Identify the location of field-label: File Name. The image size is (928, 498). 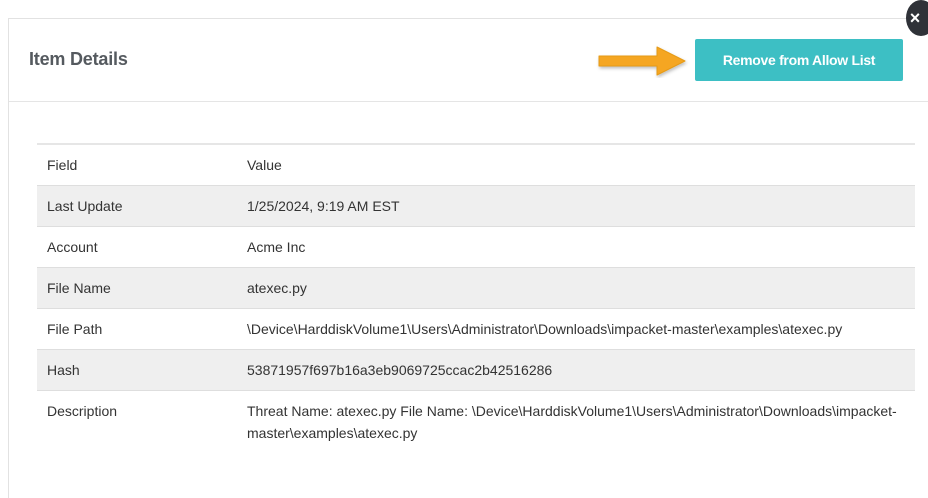
(79, 288).